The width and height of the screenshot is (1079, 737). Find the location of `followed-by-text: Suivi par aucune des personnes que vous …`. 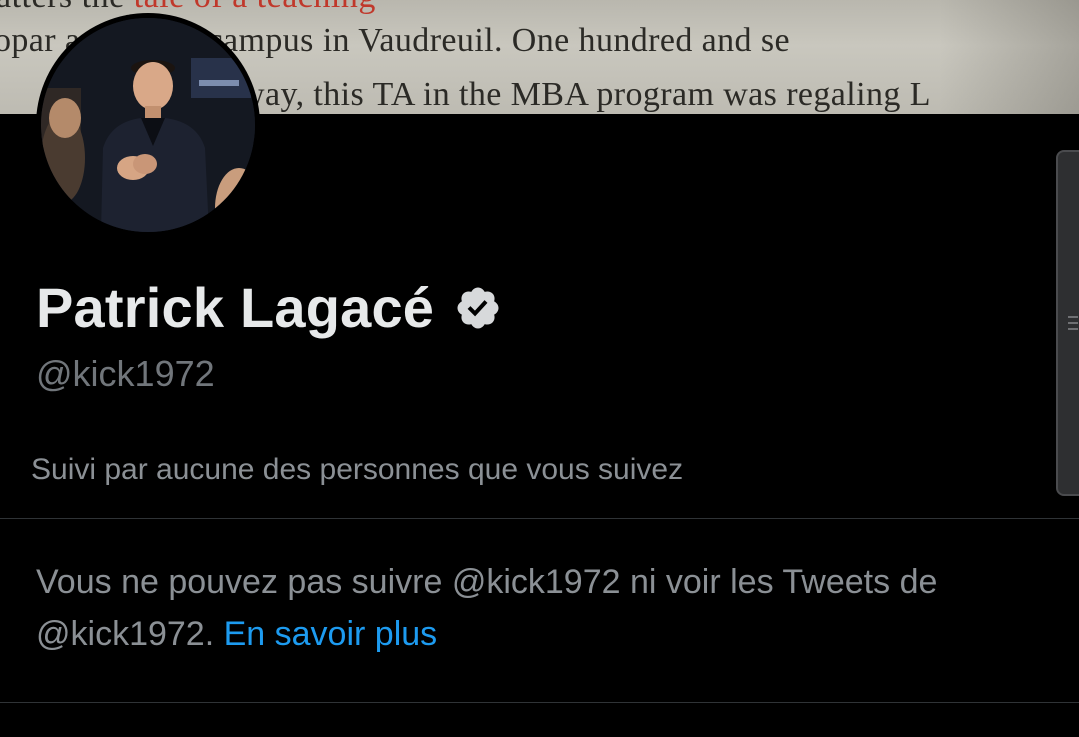

followed-by-text: Suivi par aucune des personnes que vous … is located at coordinates (357, 470).